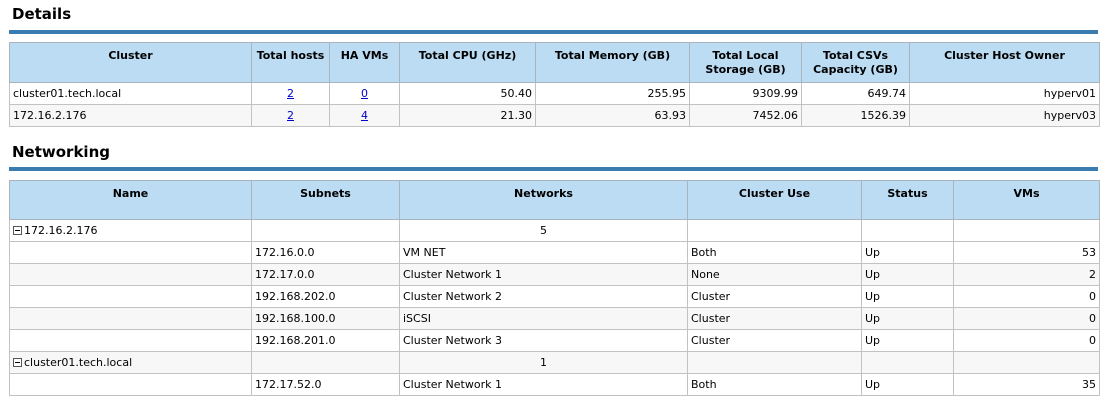 The height and width of the screenshot is (409, 1109). I want to click on col-header-total-cpu: Total CPU (GHz), so click(467, 62).